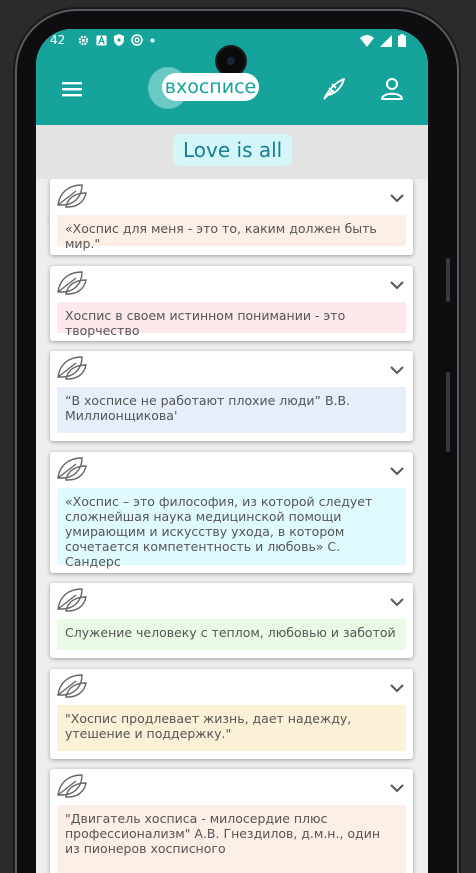 The height and width of the screenshot is (873, 476). What do you see at coordinates (402, 40) in the screenshot?
I see `battery-icon` at bounding box center [402, 40].